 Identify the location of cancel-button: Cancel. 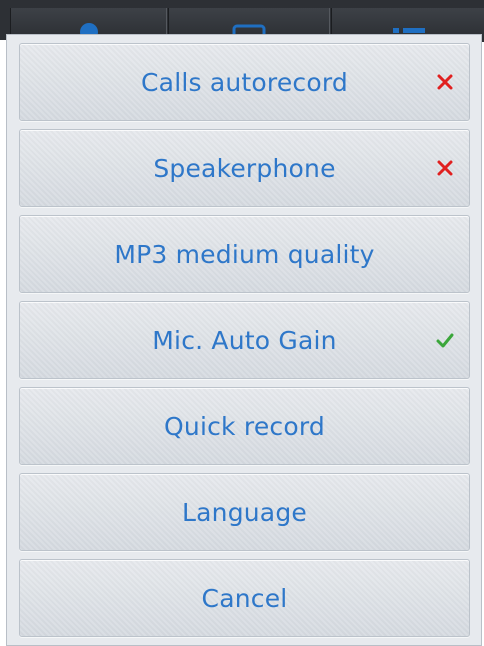
(244, 598).